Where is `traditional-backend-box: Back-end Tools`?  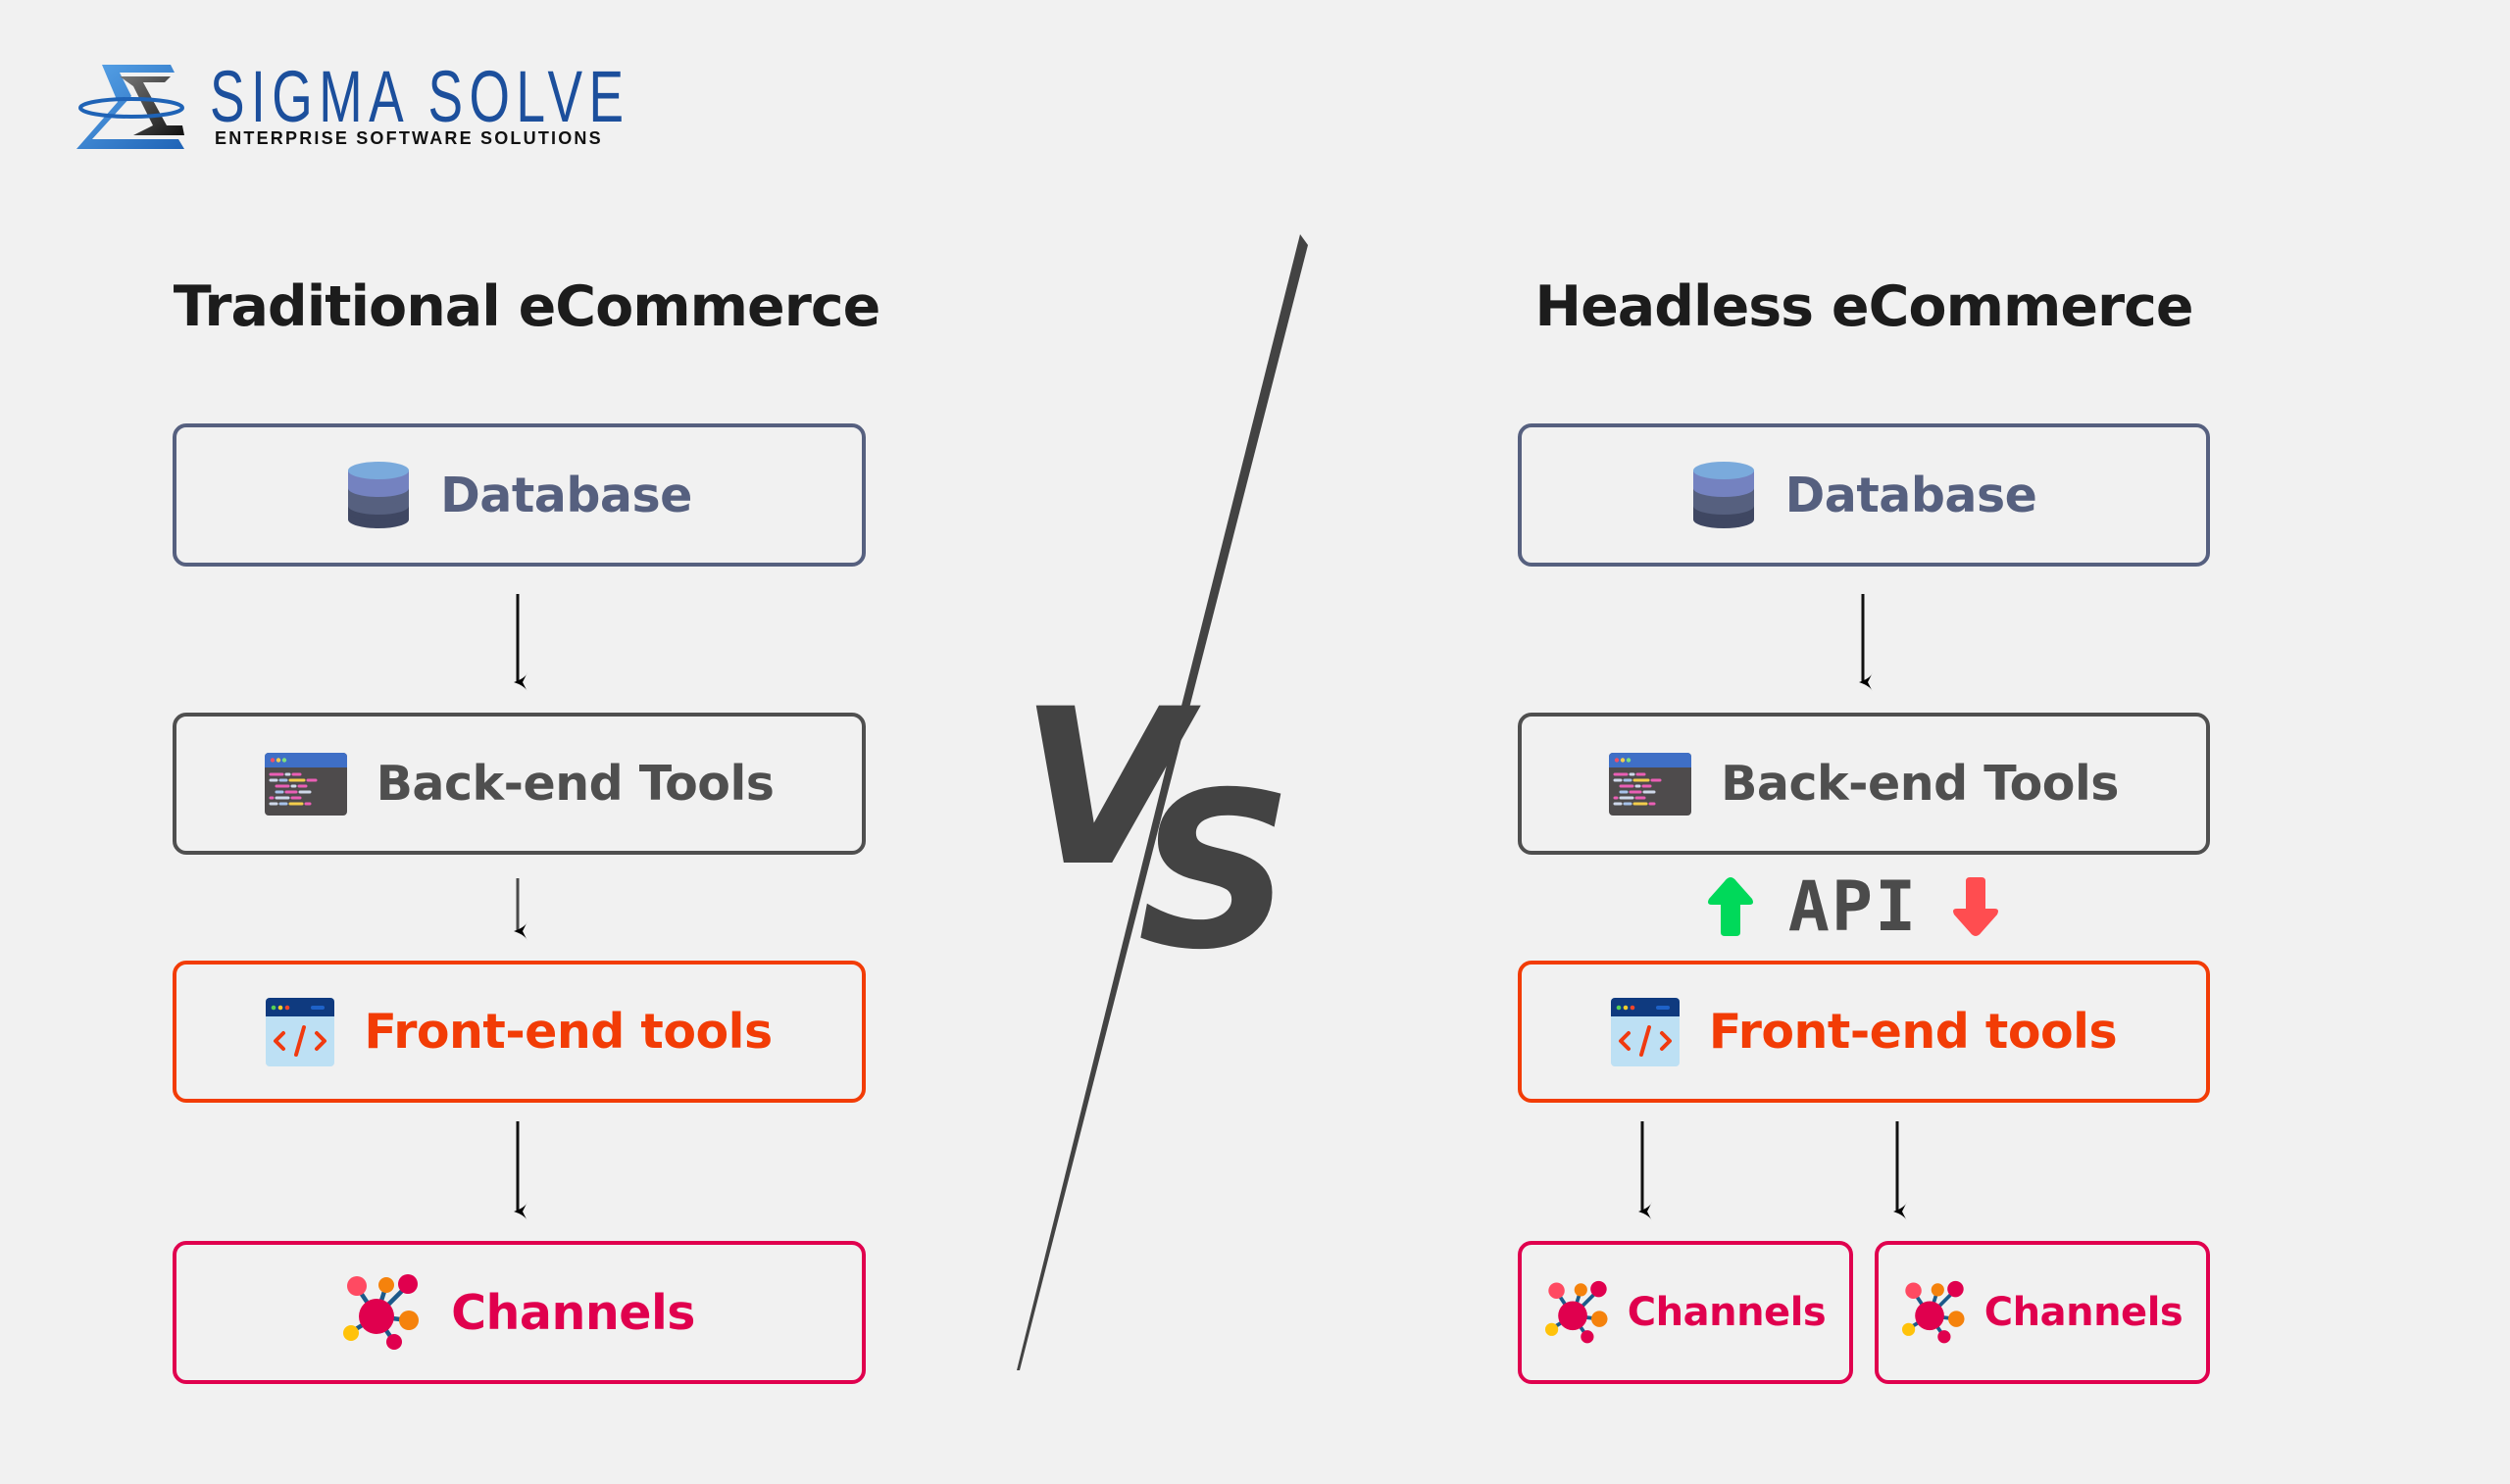 traditional-backend-box: Back-end Tools is located at coordinates (519, 784).